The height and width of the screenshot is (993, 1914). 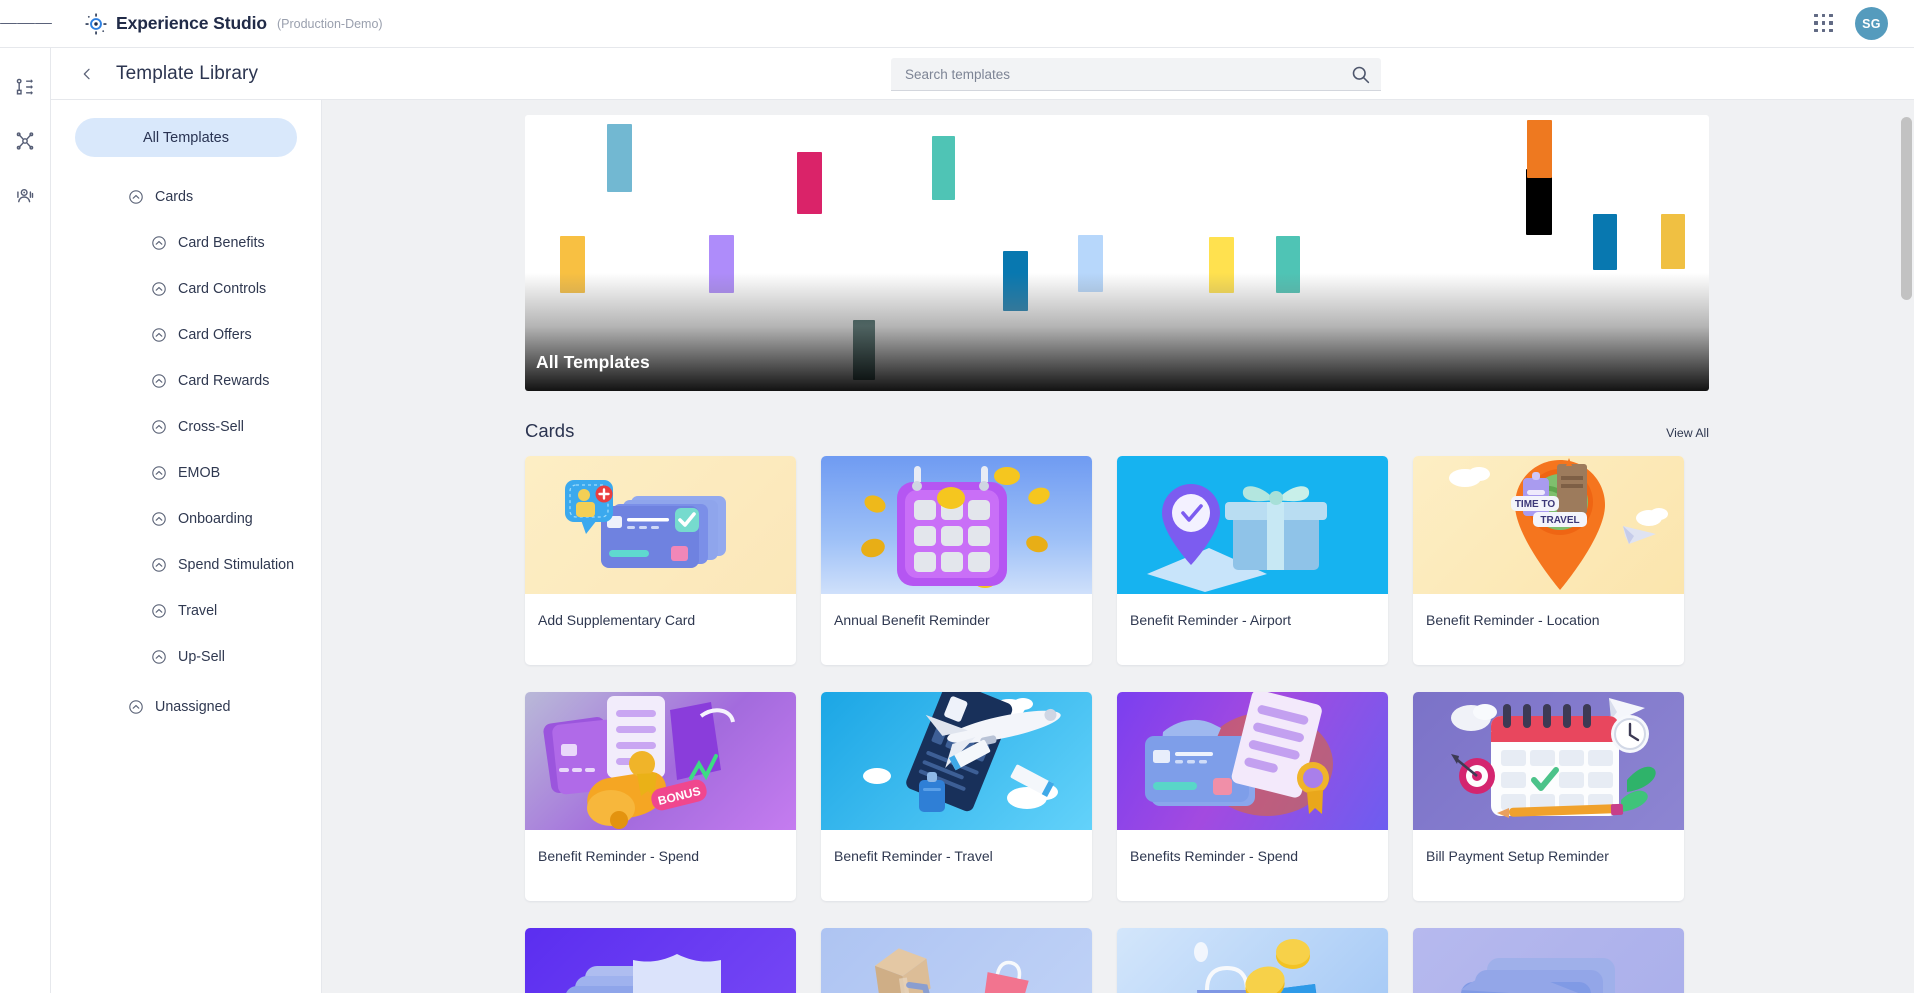 What do you see at coordinates (211, 427) in the screenshot?
I see `sidebar-item-label: Cross-Sell` at bounding box center [211, 427].